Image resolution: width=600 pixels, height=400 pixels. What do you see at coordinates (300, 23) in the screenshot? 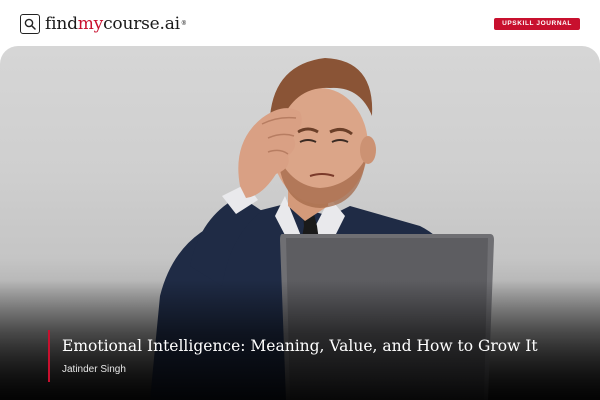
I see `top-bar: findmycourse.ai® UPSKILL JOURNAL` at bounding box center [300, 23].